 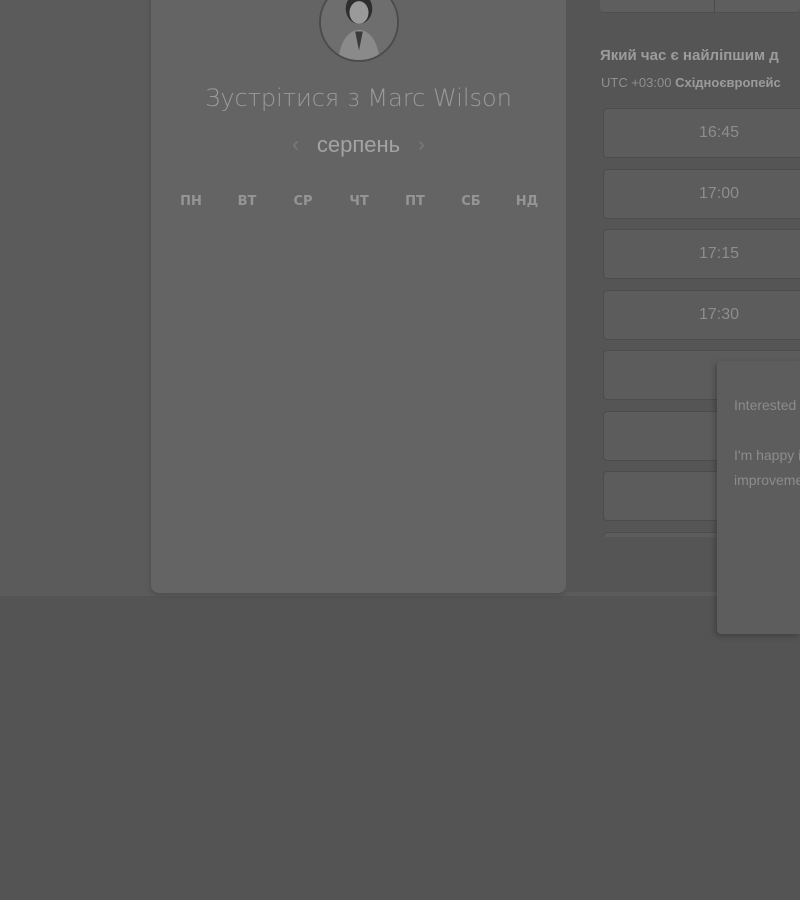 I want to click on weekday-label: ПН, so click(x=191, y=201).